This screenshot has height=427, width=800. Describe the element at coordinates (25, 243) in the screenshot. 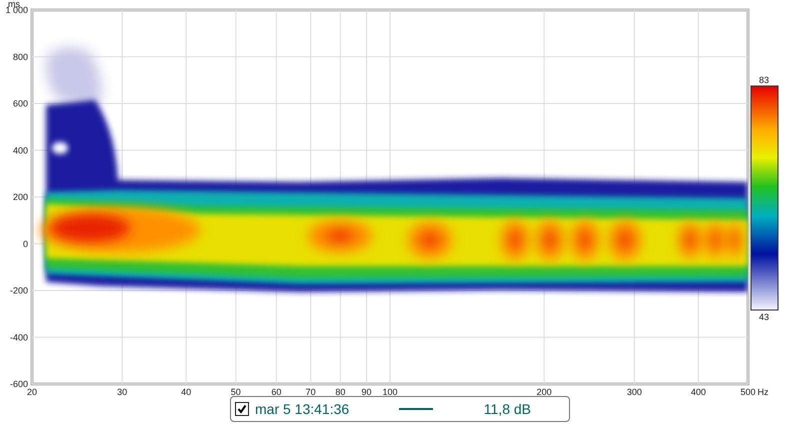

I see `y-axis-label: 0` at that location.